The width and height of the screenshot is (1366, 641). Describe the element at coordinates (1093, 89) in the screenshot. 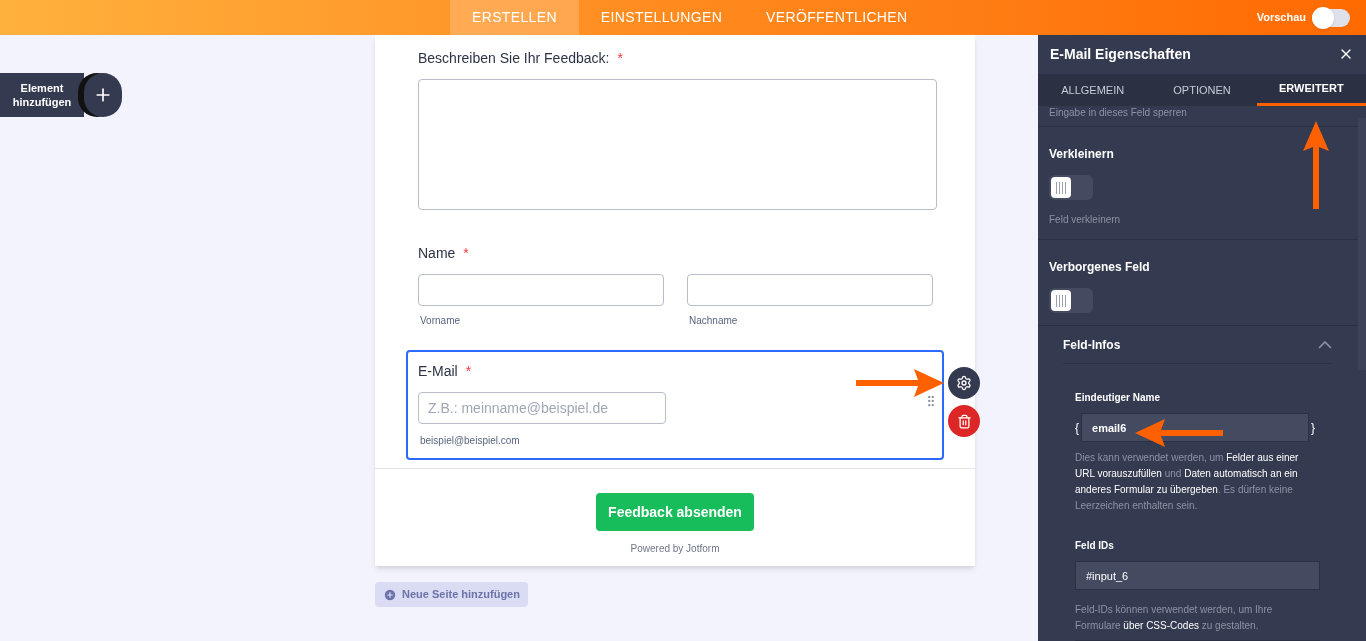

I see `panel-tab: ALLGEMEIN` at that location.